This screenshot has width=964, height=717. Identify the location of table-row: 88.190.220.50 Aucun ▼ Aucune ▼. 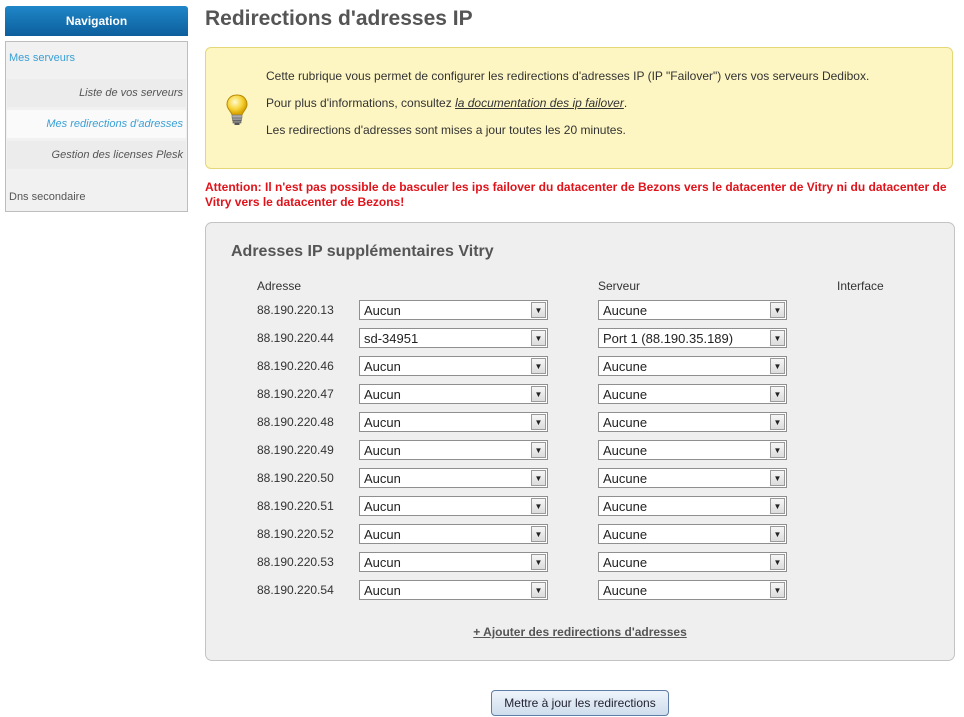
(580, 478).